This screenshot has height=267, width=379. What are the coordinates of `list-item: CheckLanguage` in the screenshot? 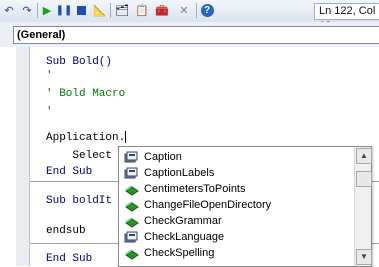 It's located at (236, 237).